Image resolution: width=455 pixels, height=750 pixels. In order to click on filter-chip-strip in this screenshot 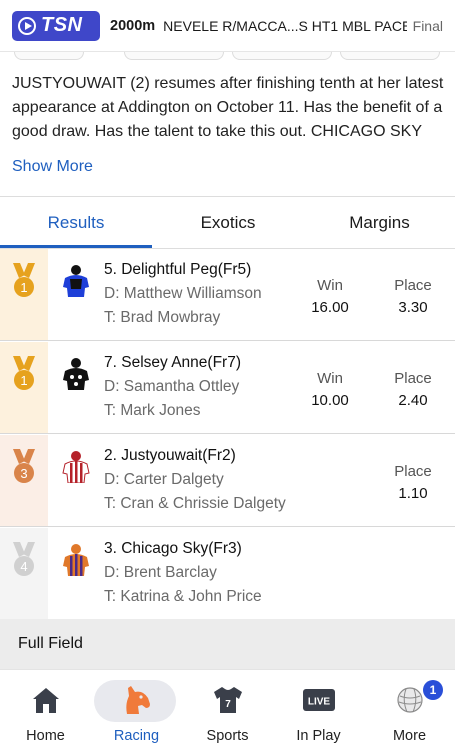, I will do `click(227, 58)`.